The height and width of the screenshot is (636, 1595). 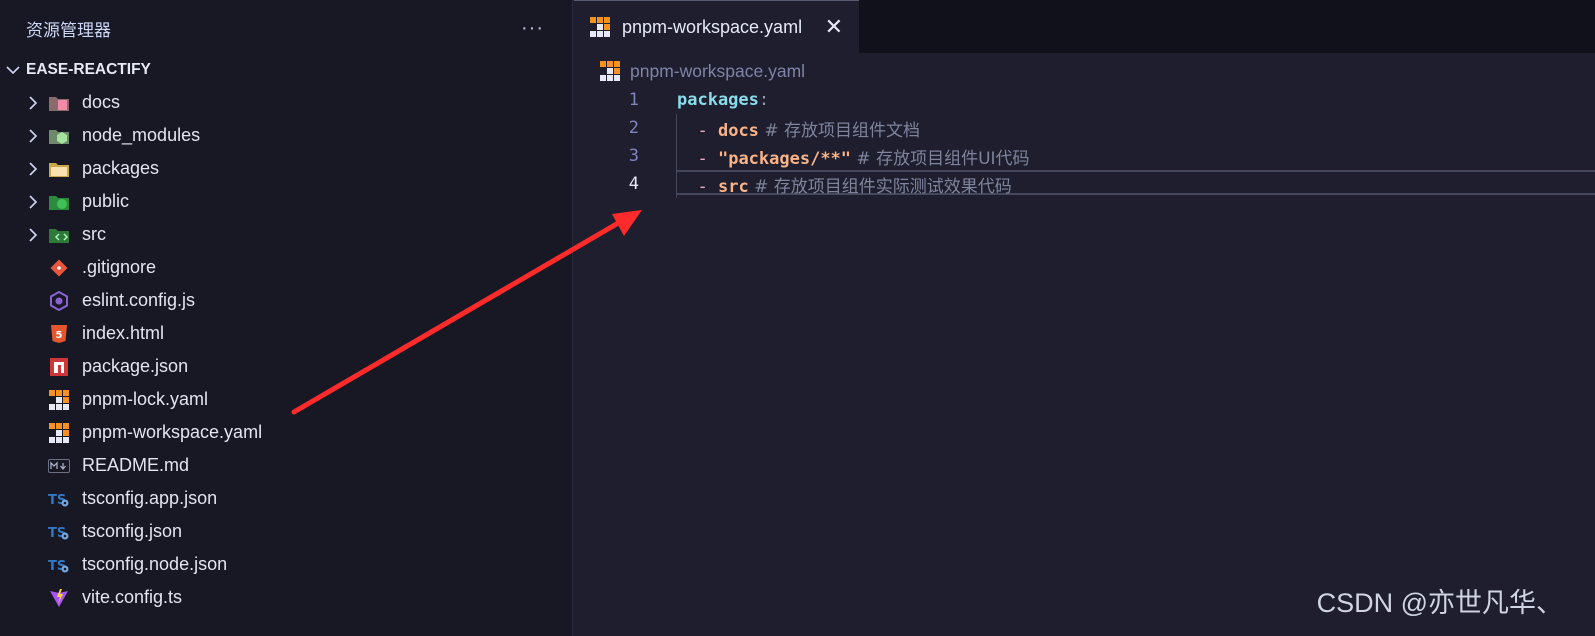 What do you see at coordinates (286, 201) in the screenshot?
I see `tree-folder: public` at bounding box center [286, 201].